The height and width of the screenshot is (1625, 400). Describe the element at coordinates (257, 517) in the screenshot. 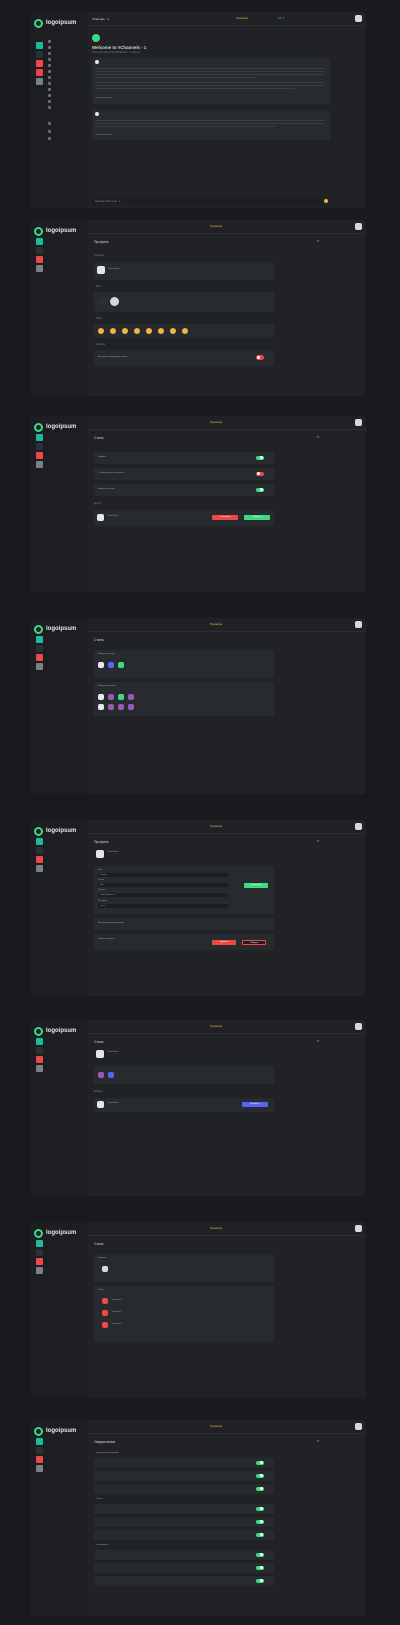

I see `accept-button: Принять` at that location.